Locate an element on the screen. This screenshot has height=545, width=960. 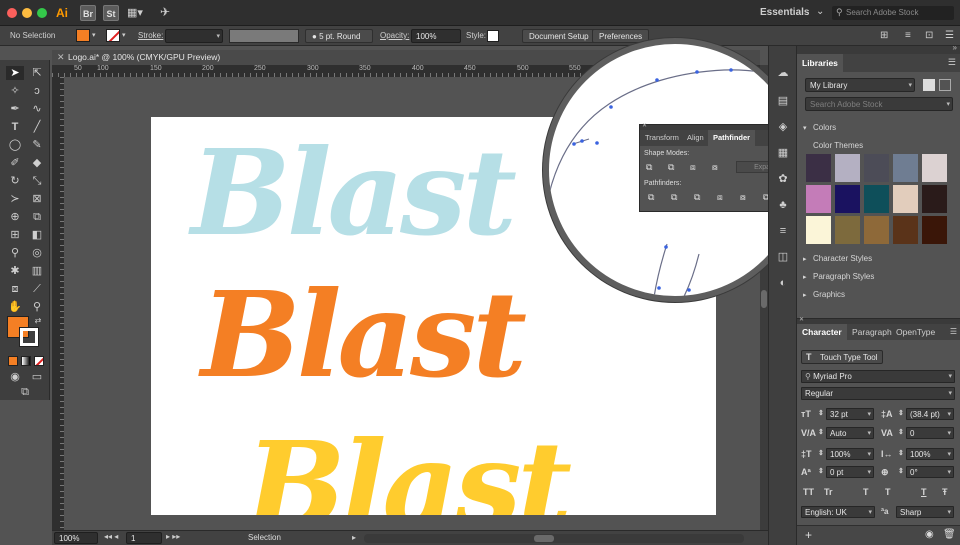
tab-character: Character is located at coordinates (822, 332).